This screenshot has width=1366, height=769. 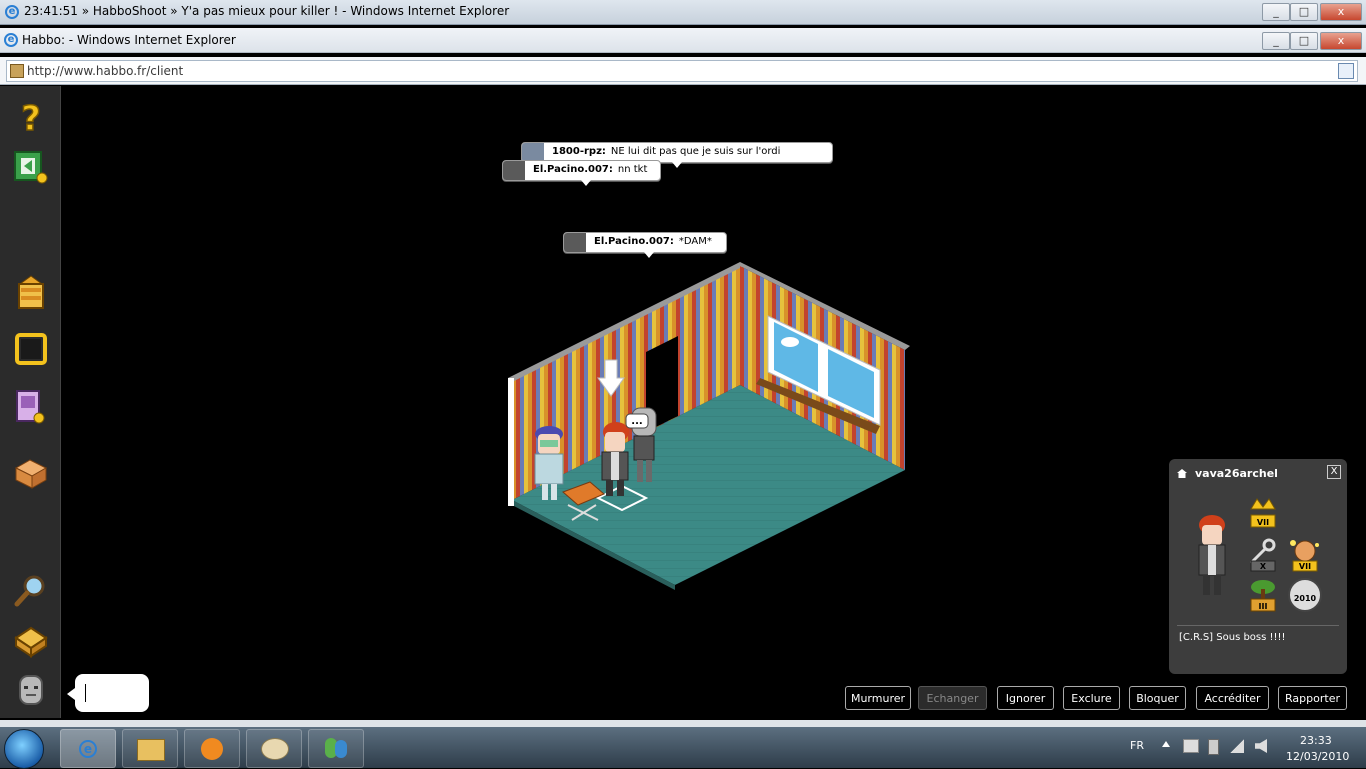 I want to click on chat-message: *DAM*, so click(x=695, y=241).